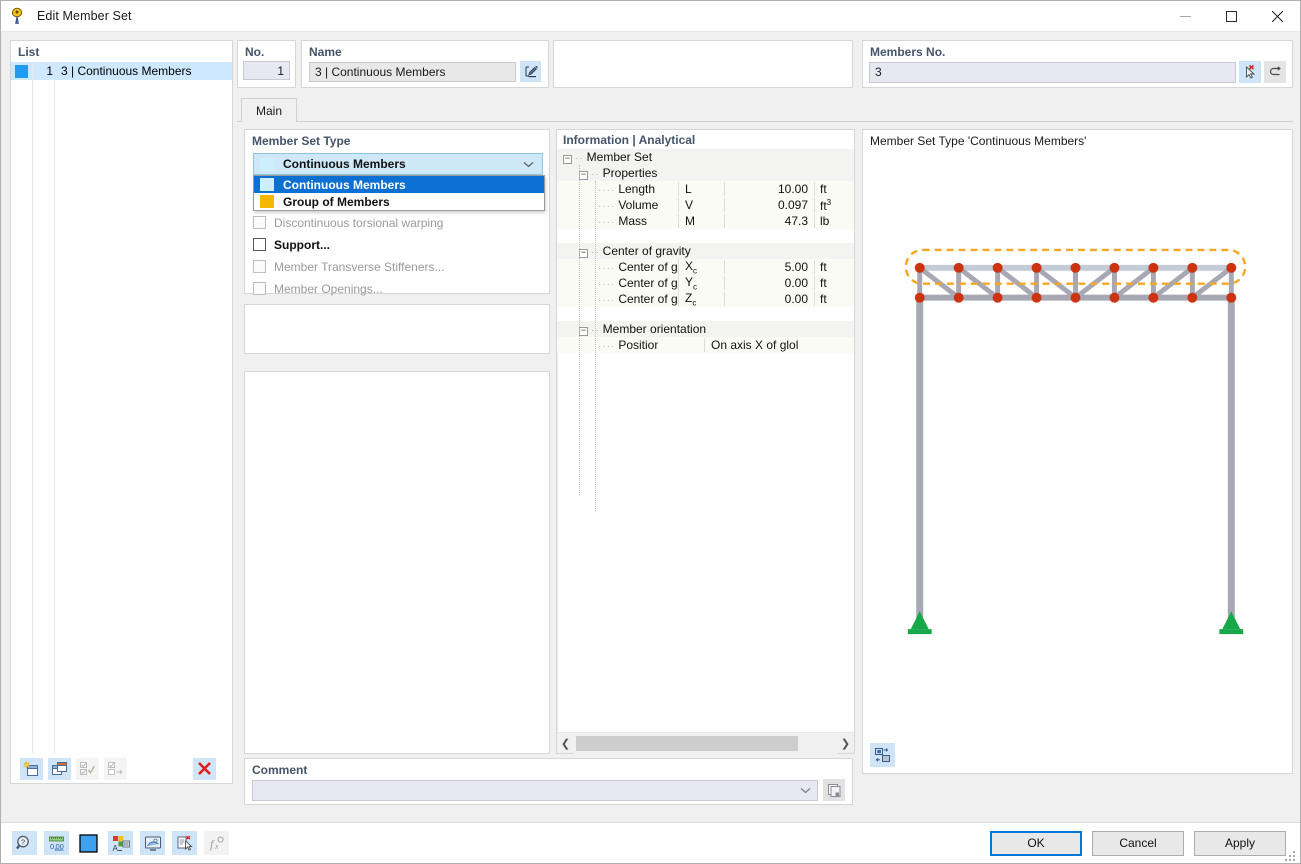 The width and height of the screenshot is (1301, 864). I want to click on information-row: − ·· Member orientation, so click(705, 329).